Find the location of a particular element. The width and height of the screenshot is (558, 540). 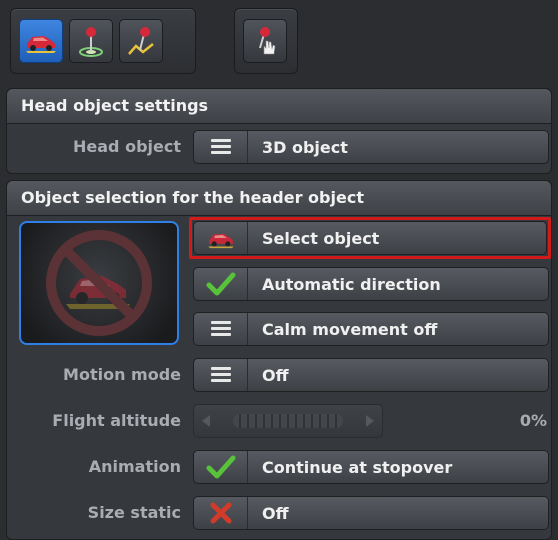

pin-on-path-icon is located at coordinates (141, 41).